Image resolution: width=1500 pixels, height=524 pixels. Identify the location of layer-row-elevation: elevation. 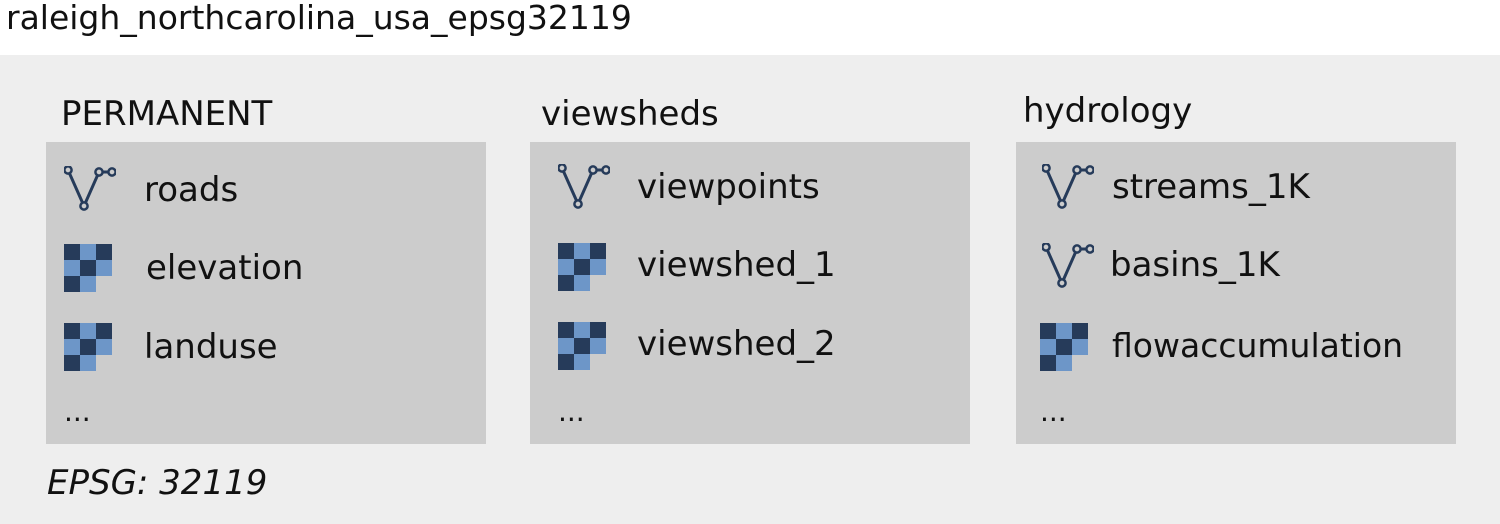
(266, 269).